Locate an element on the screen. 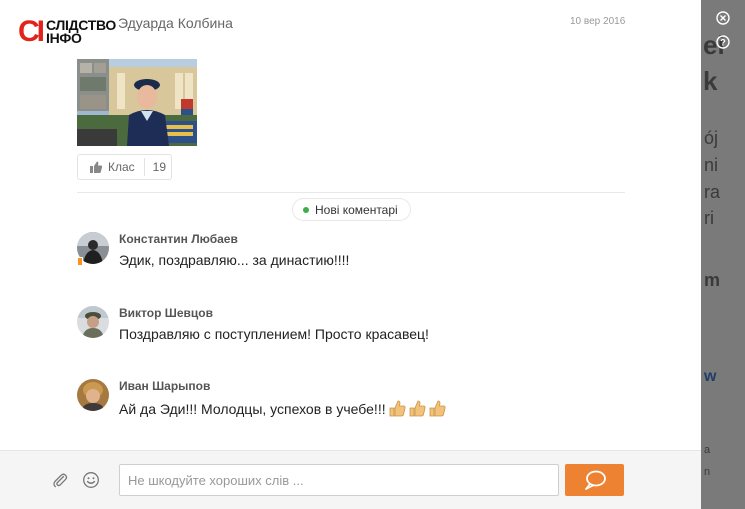 This screenshot has width=745, height=509. bg-fragment: a is located at coordinates (707, 450).